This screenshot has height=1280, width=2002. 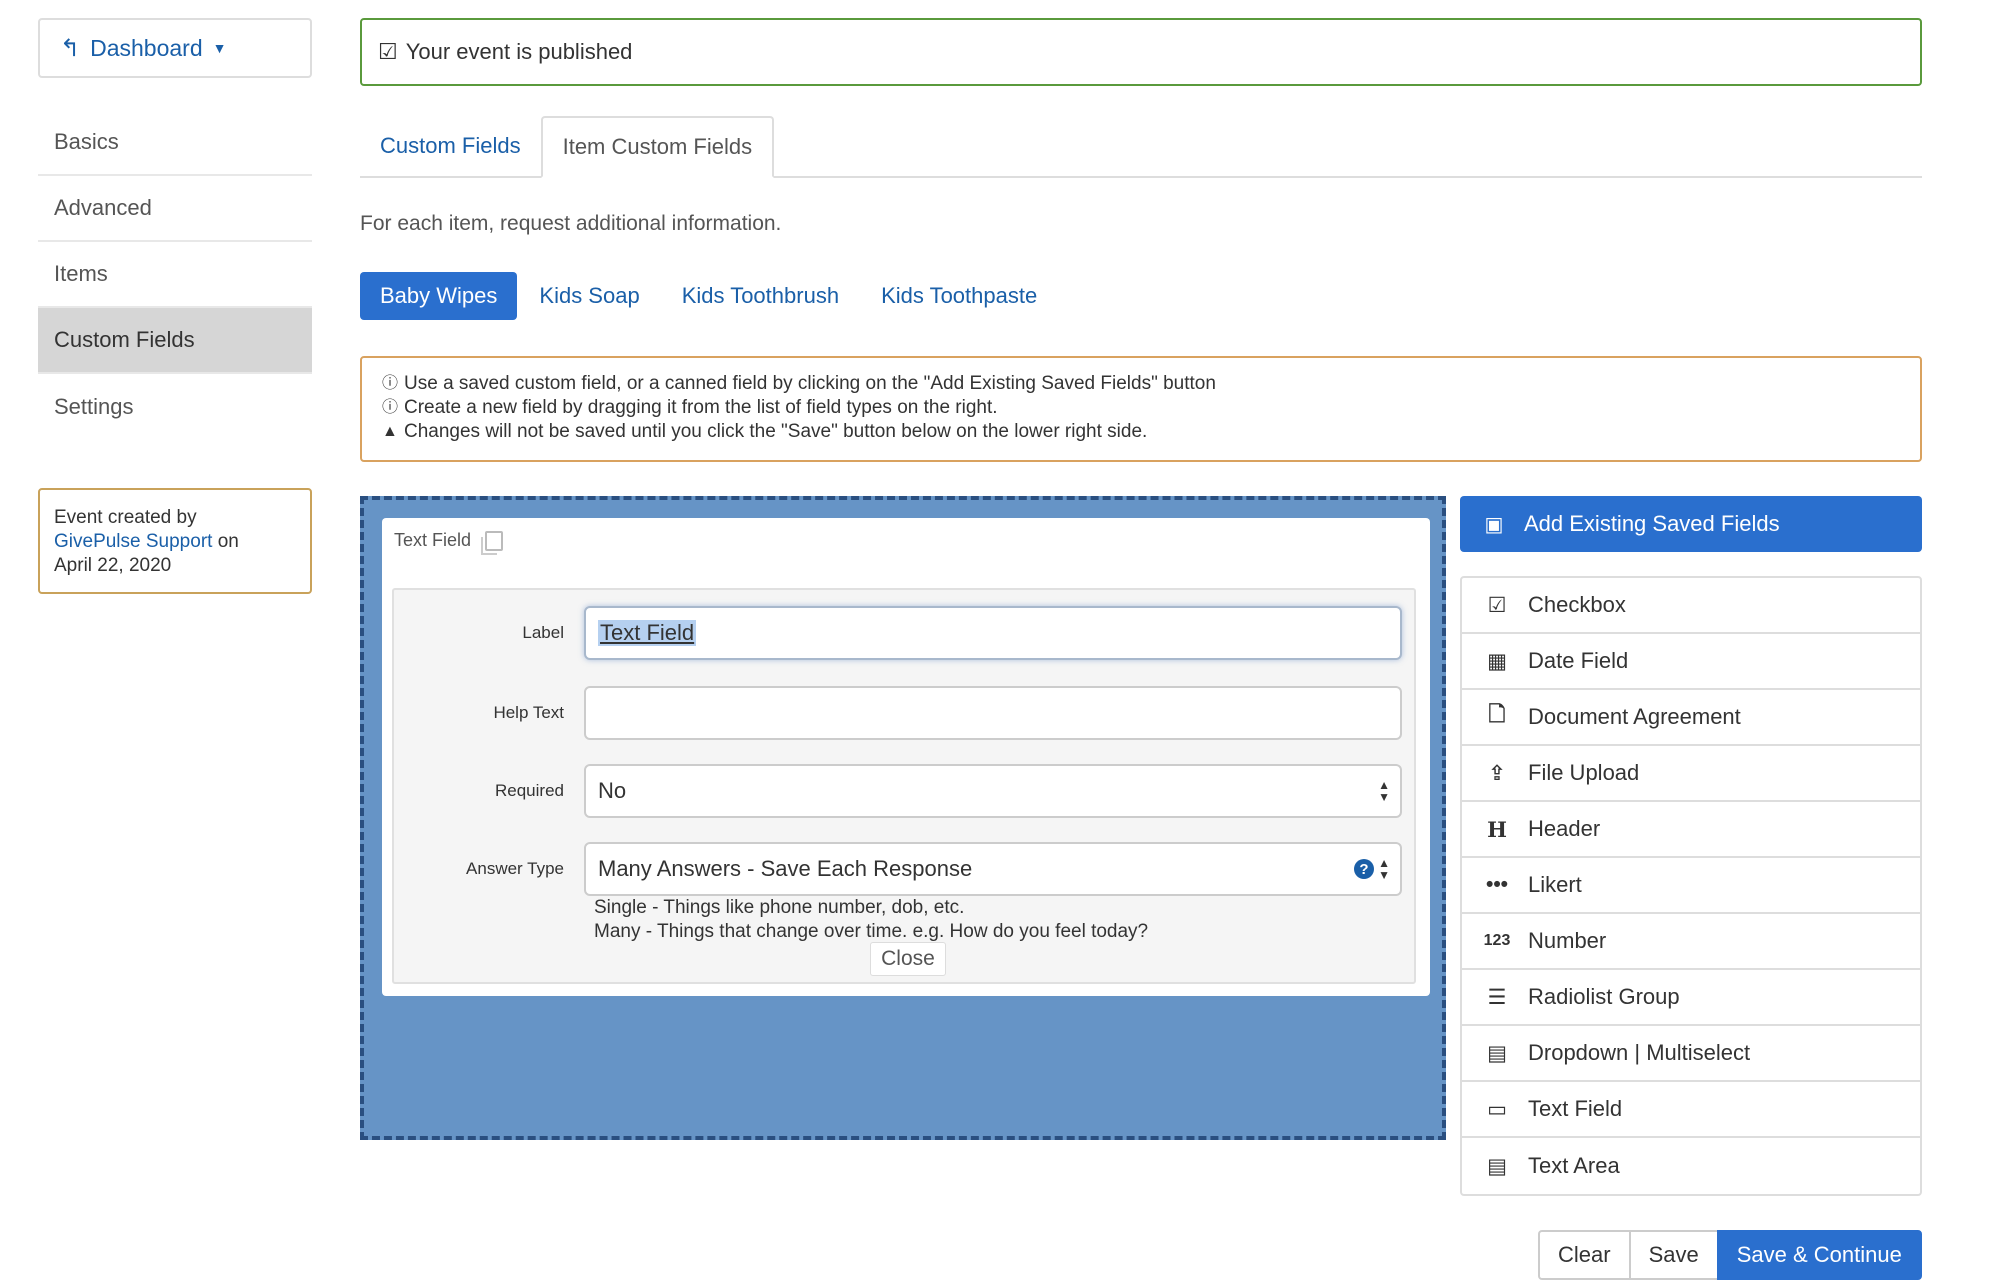 I want to click on clear-button: Clear, so click(x=1584, y=1255).